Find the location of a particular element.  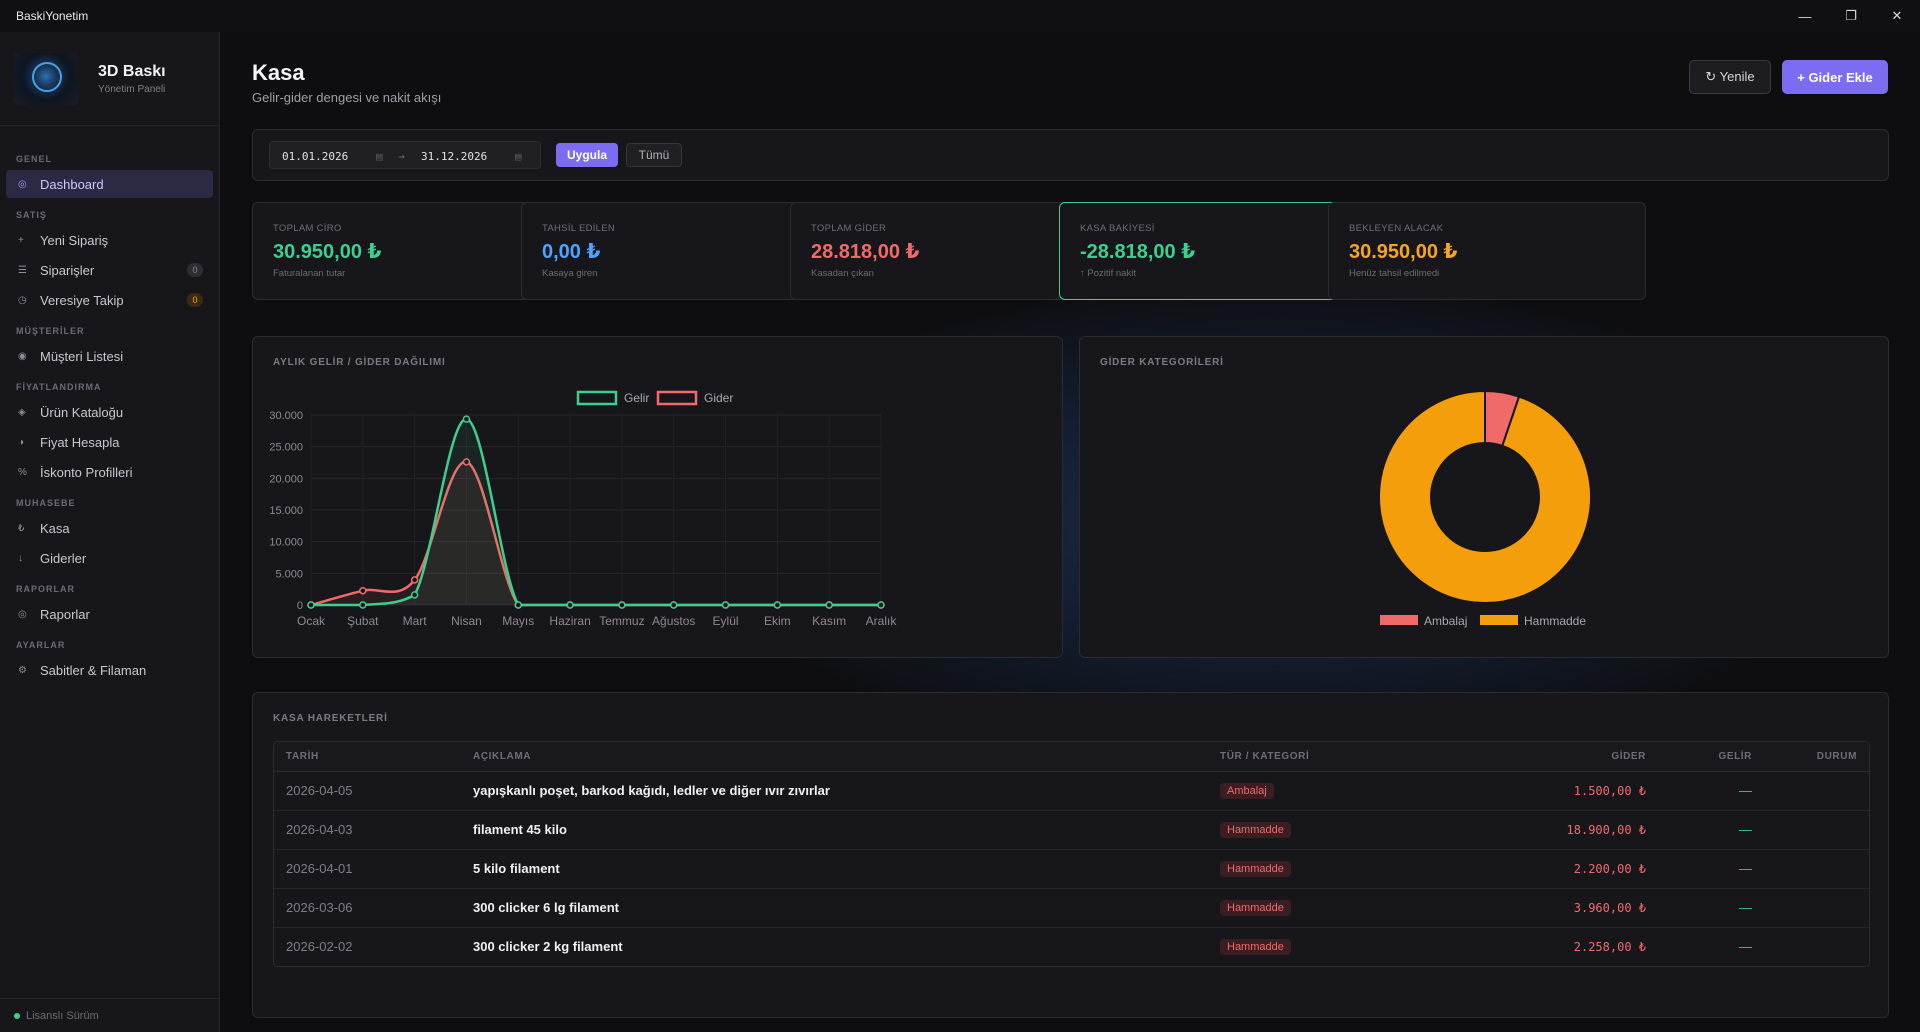

sidebar-item: ◉ Müşteri Listesi is located at coordinates (109, 356).